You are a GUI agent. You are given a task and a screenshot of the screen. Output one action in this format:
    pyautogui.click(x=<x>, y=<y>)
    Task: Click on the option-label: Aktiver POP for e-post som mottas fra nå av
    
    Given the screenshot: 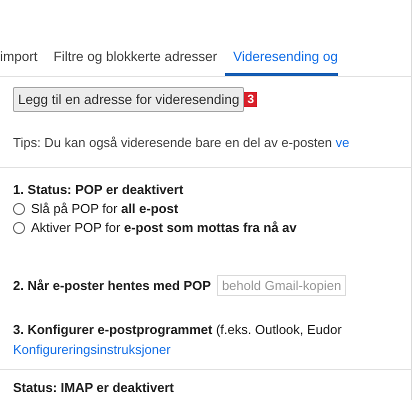 What is the action you would take?
    pyautogui.click(x=164, y=227)
    